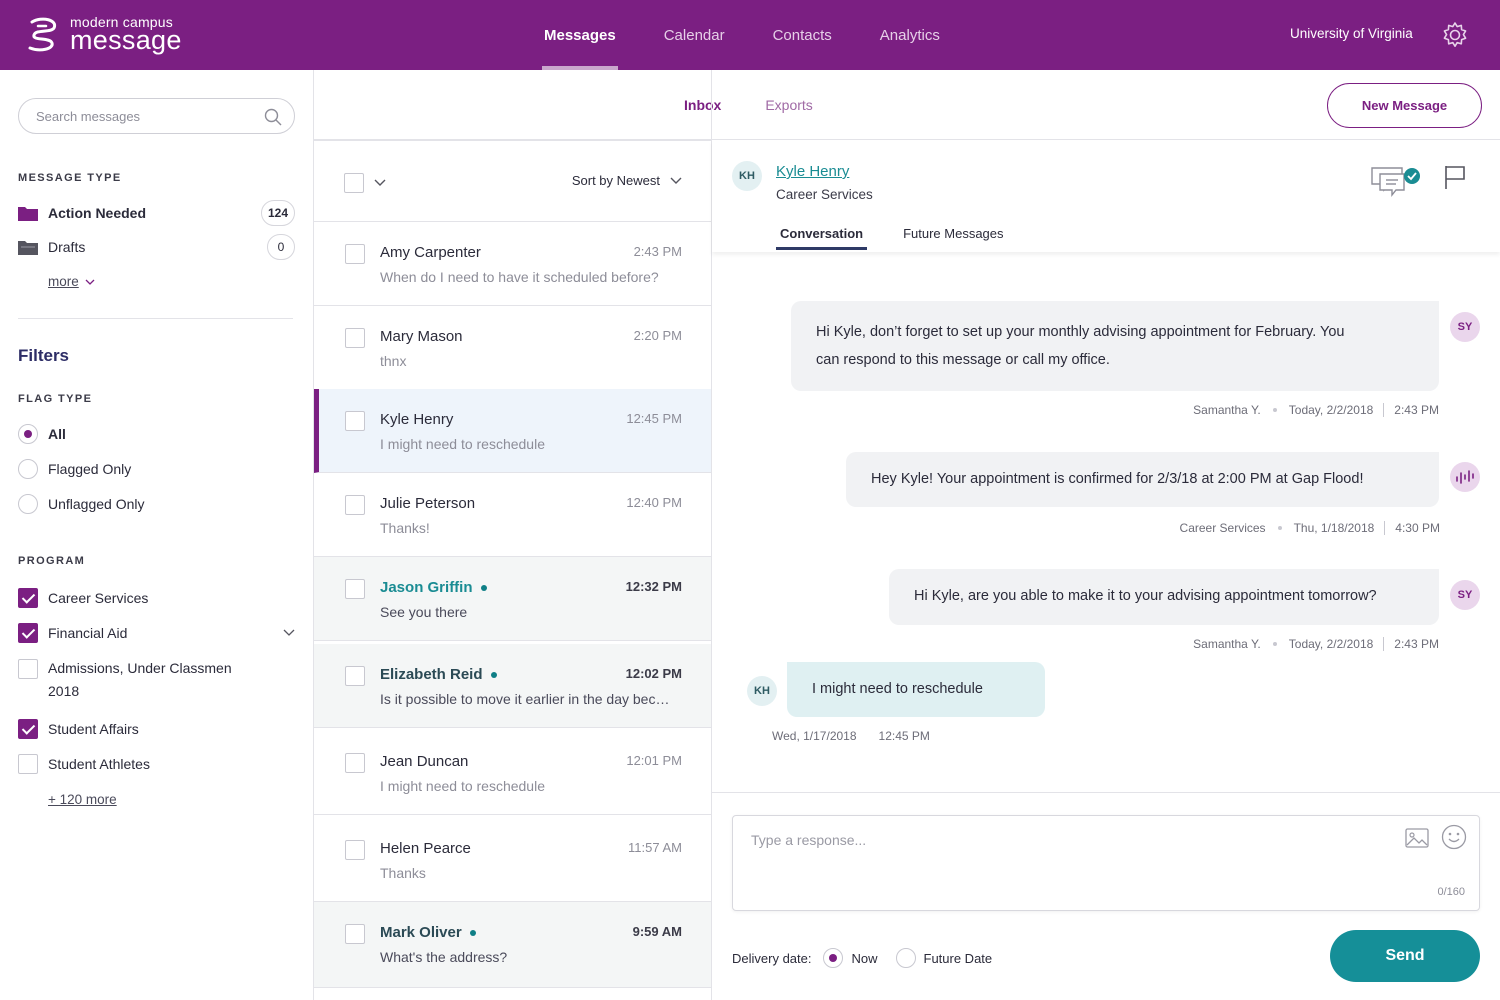 This screenshot has height=1000, width=1500. I want to click on flag-option-label: Unflagged Only, so click(96, 504).